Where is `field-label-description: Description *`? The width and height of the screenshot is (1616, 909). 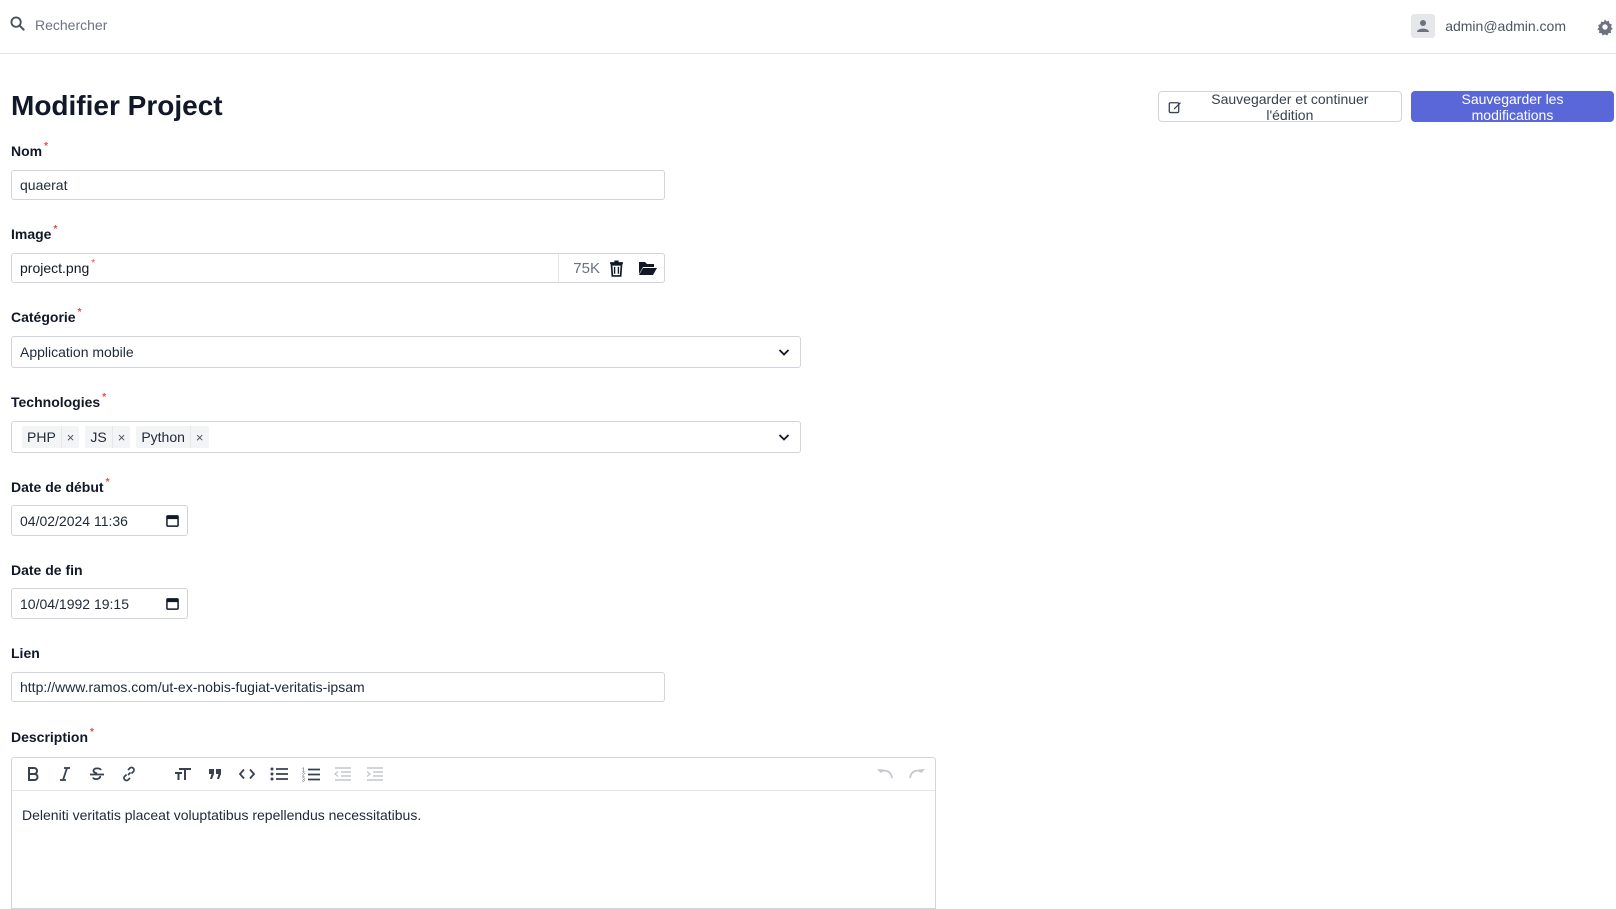 field-label-description: Description * is located at coordinates (52, 736).